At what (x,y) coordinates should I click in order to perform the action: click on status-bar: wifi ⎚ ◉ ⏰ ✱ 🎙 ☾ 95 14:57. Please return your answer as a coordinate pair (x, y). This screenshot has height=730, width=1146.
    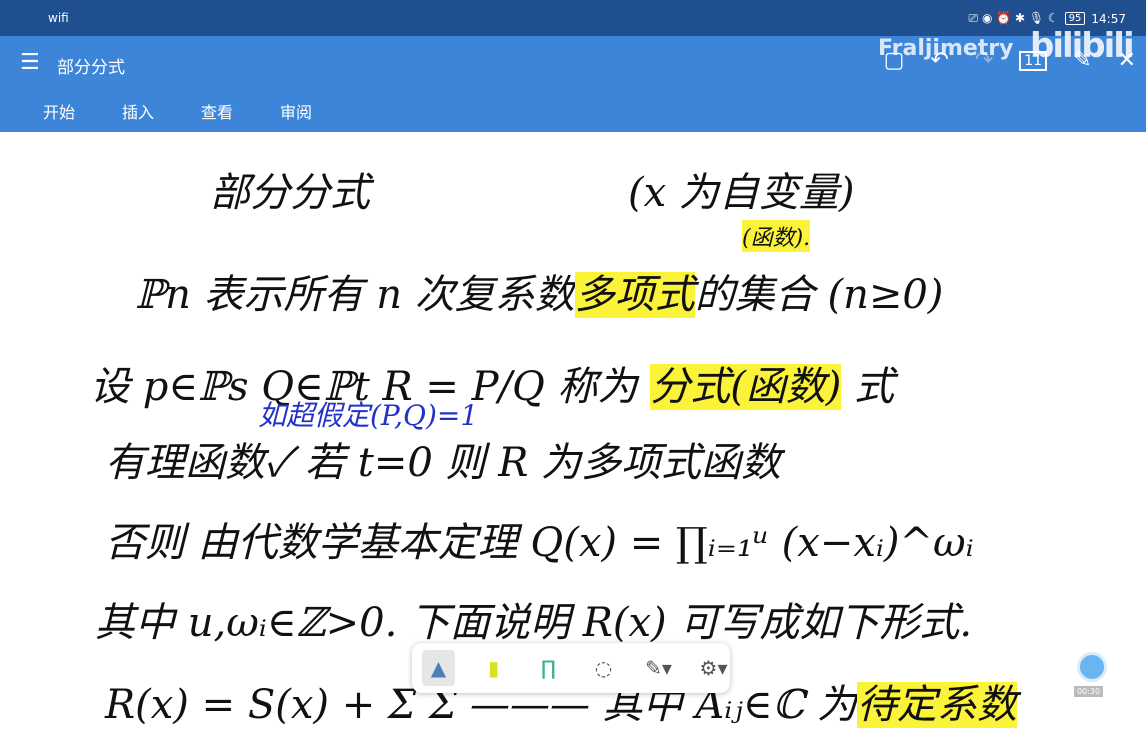
    Looking at the image, I should click on (573, 18).